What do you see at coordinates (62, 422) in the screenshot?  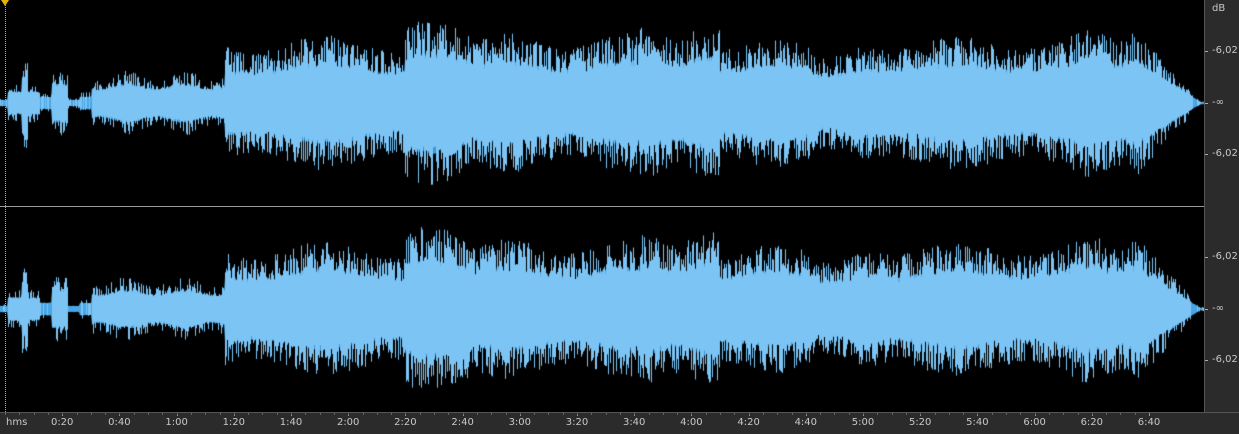 I see `time-label: 0:20` at bounding box center [62, 422].